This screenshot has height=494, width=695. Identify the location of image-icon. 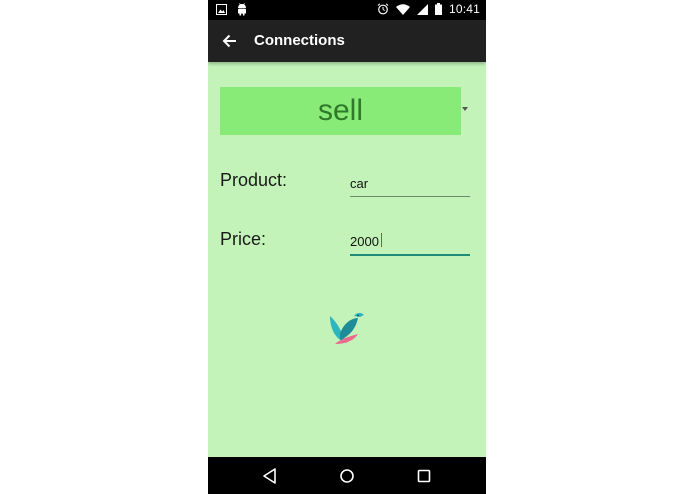
(221, 9).